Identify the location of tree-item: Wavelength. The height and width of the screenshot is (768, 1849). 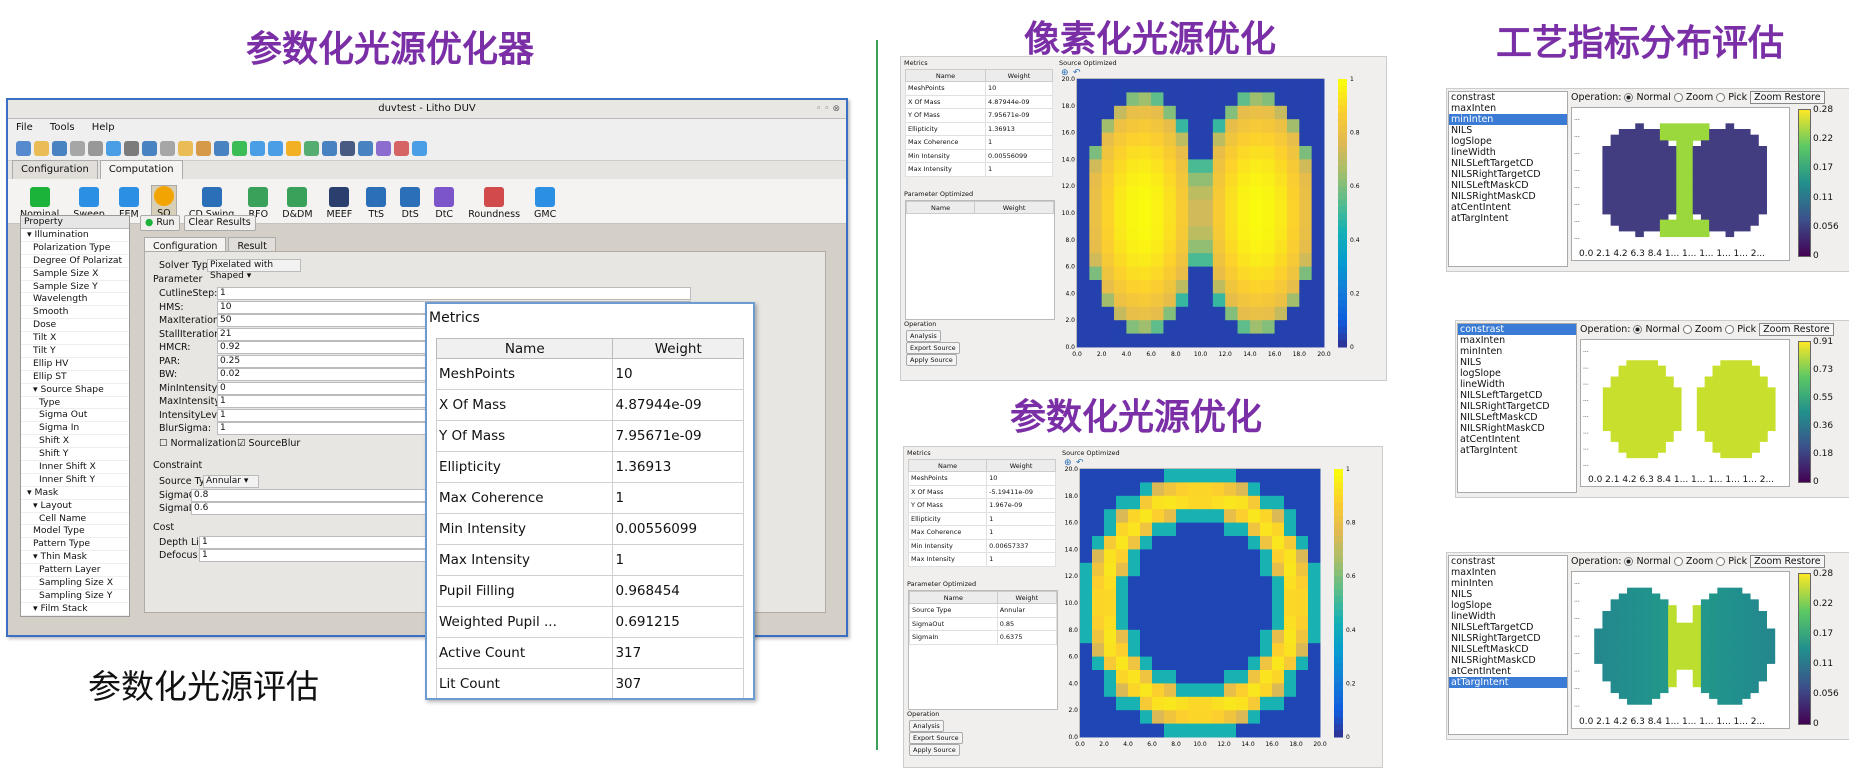
(75, 300).